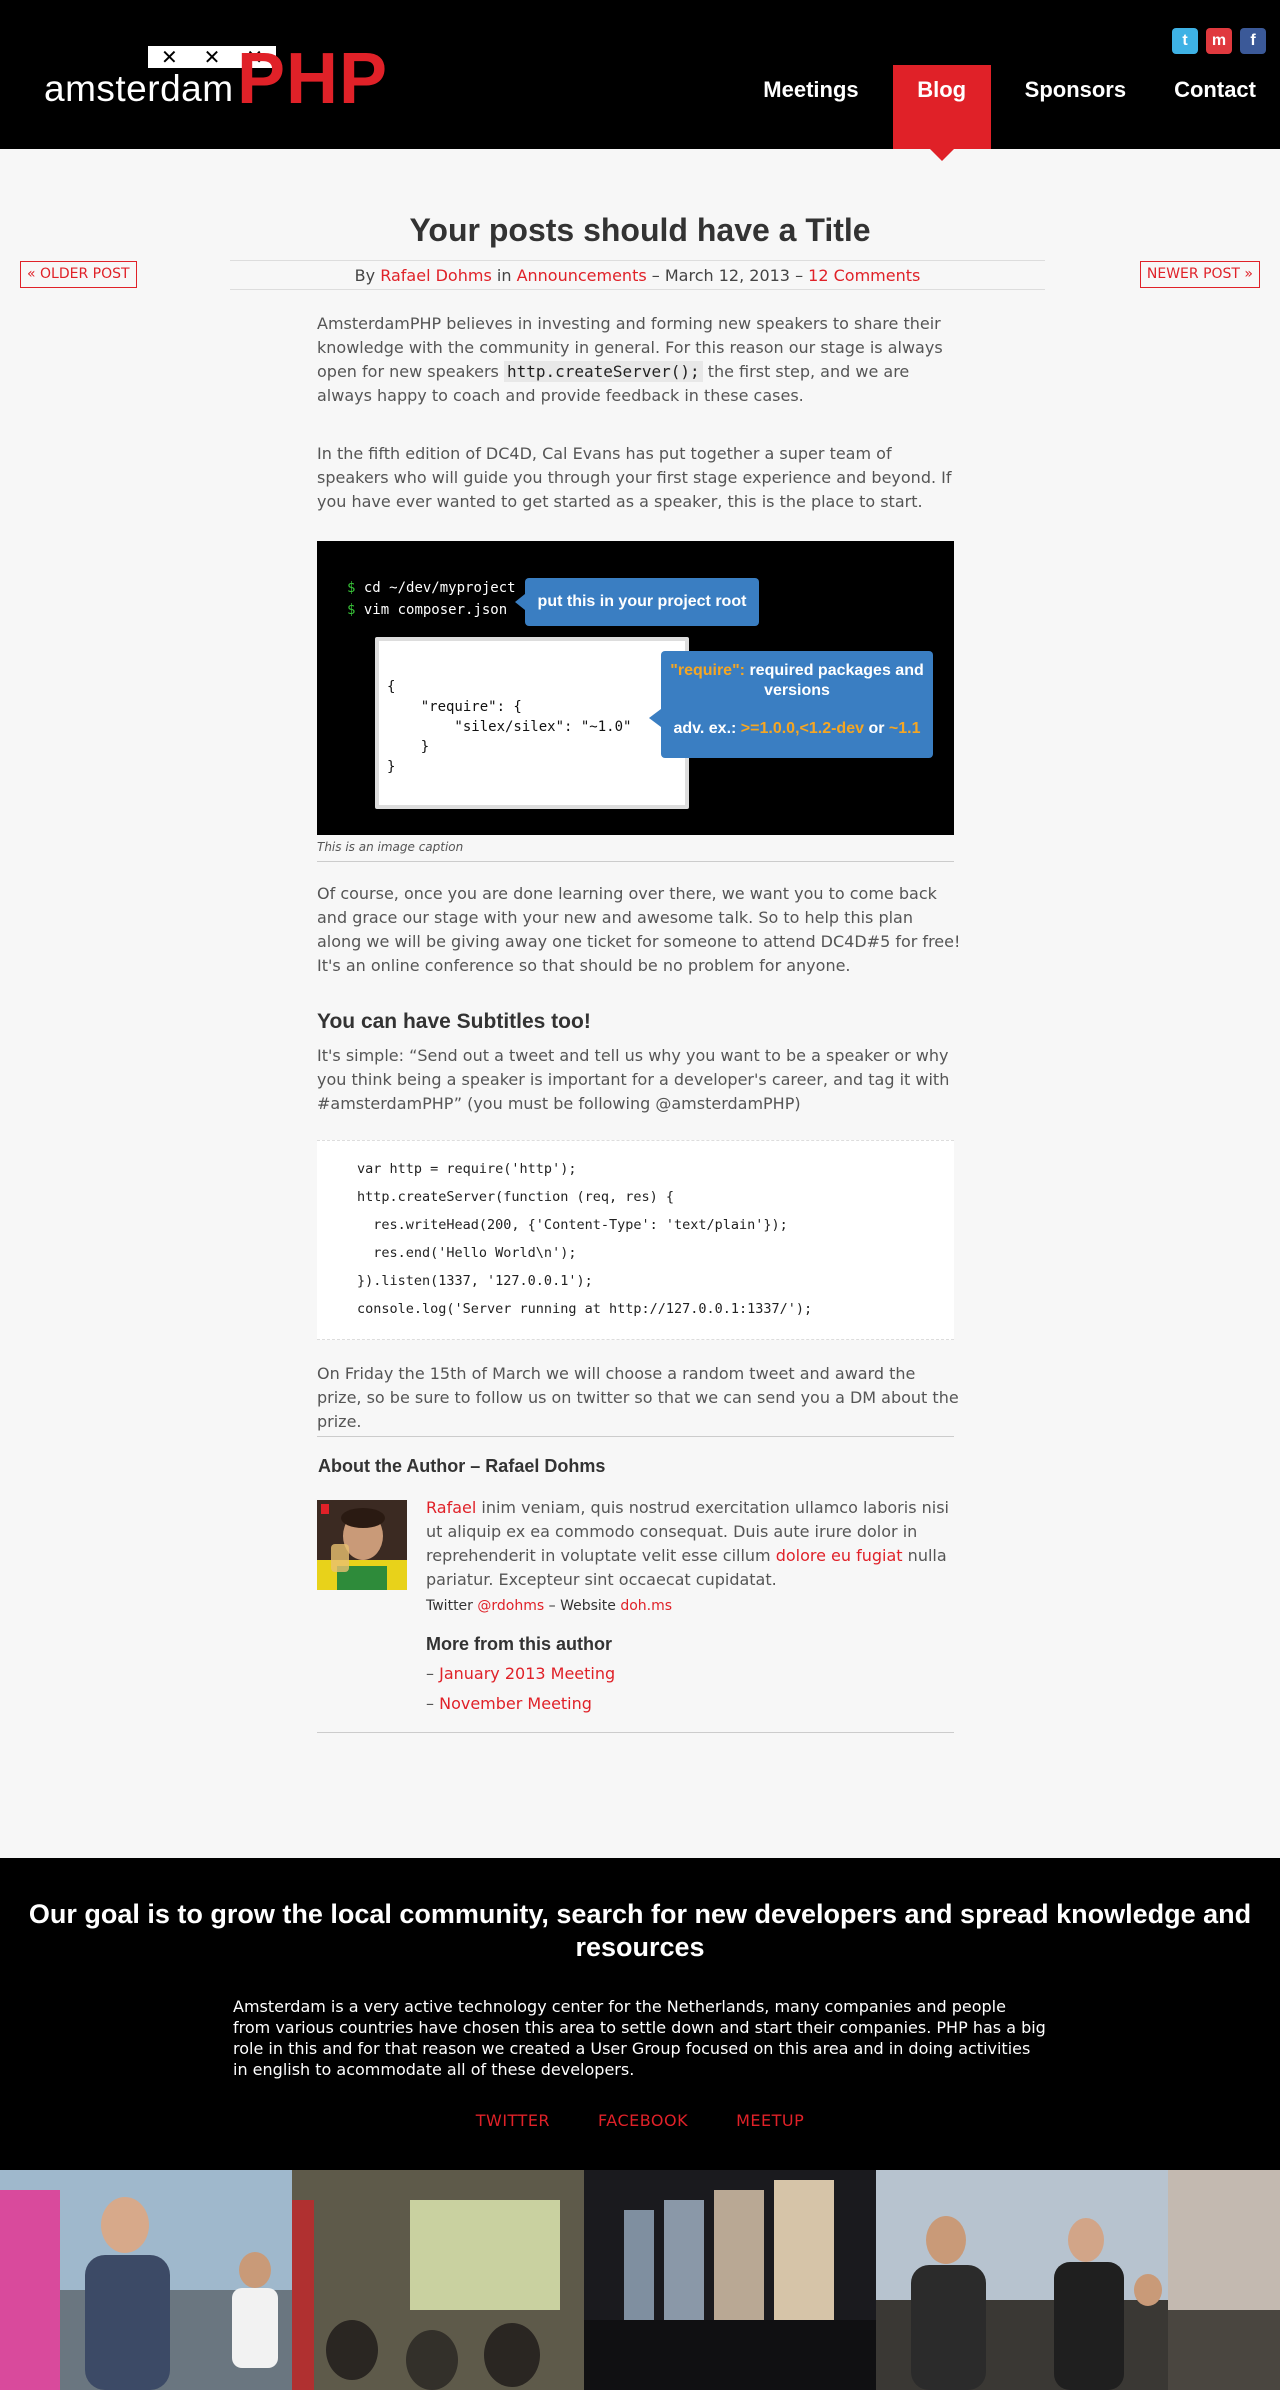 The width and height of the screenshot is (1280, 2390). I want to click on callout-project-root: put this in your project root, so click(637, 602).